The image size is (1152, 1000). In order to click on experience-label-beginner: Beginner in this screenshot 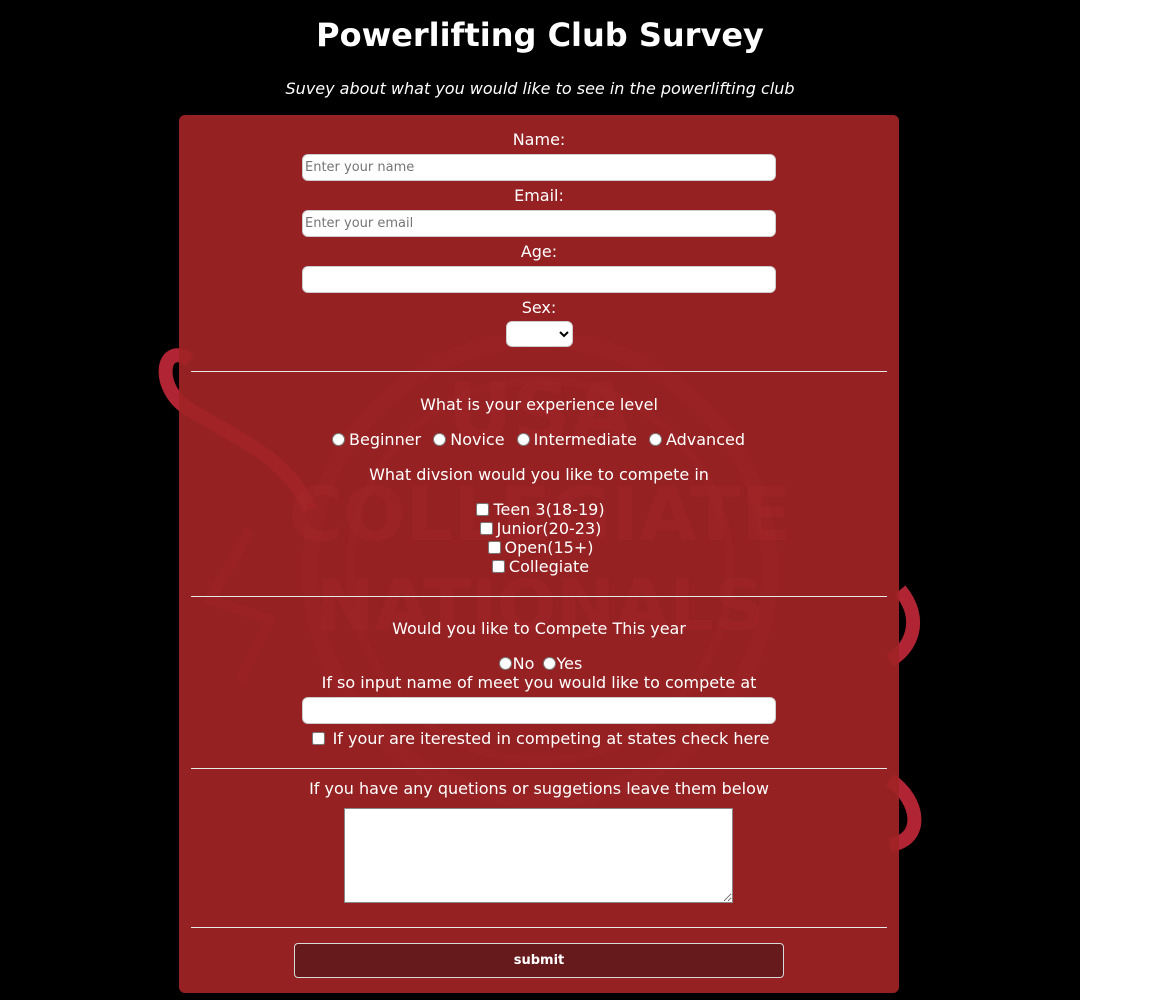, I will do `click(385, 439)`.